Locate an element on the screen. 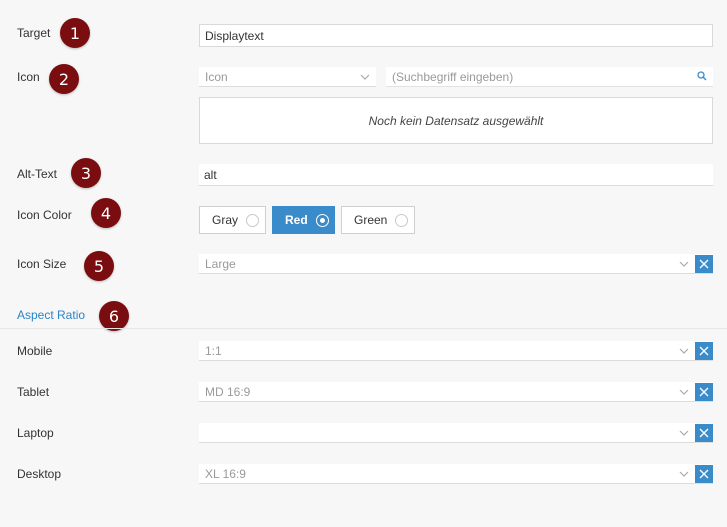  icon-size-select: Large is located at coordinates (456, 264).